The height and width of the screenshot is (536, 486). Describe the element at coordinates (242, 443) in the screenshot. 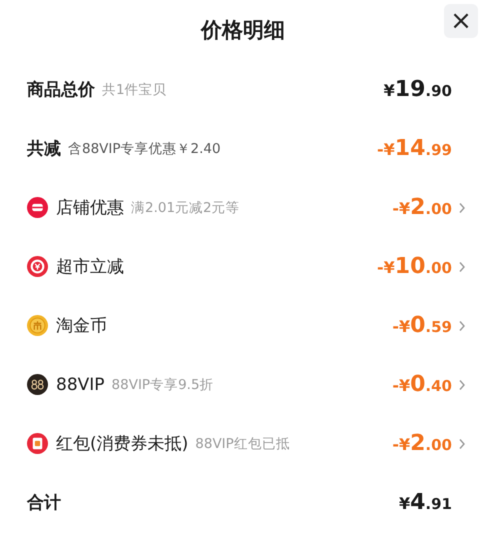

I see `price-note: 88VIP红包已抵` at that location.